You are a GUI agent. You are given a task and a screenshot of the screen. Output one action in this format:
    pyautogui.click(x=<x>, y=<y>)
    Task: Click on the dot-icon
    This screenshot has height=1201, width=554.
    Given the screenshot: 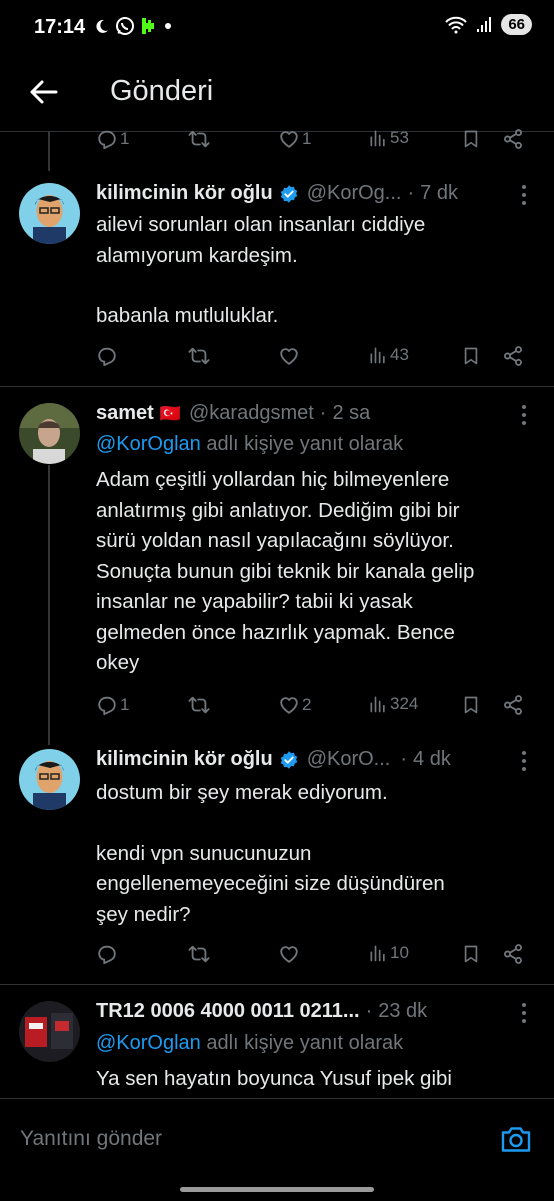 What is the action you would take?
    pyautogui.click(x=168, y=26)
    